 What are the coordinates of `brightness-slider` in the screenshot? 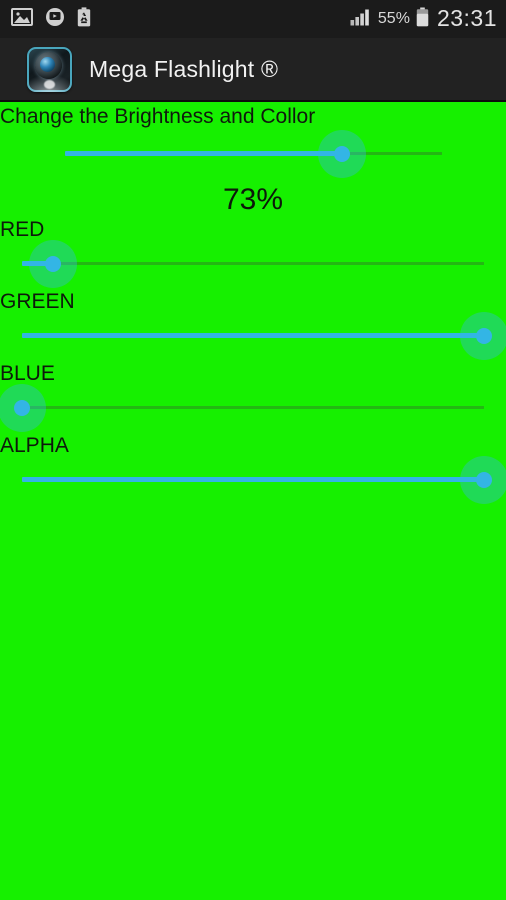 It's located at (253, 154).